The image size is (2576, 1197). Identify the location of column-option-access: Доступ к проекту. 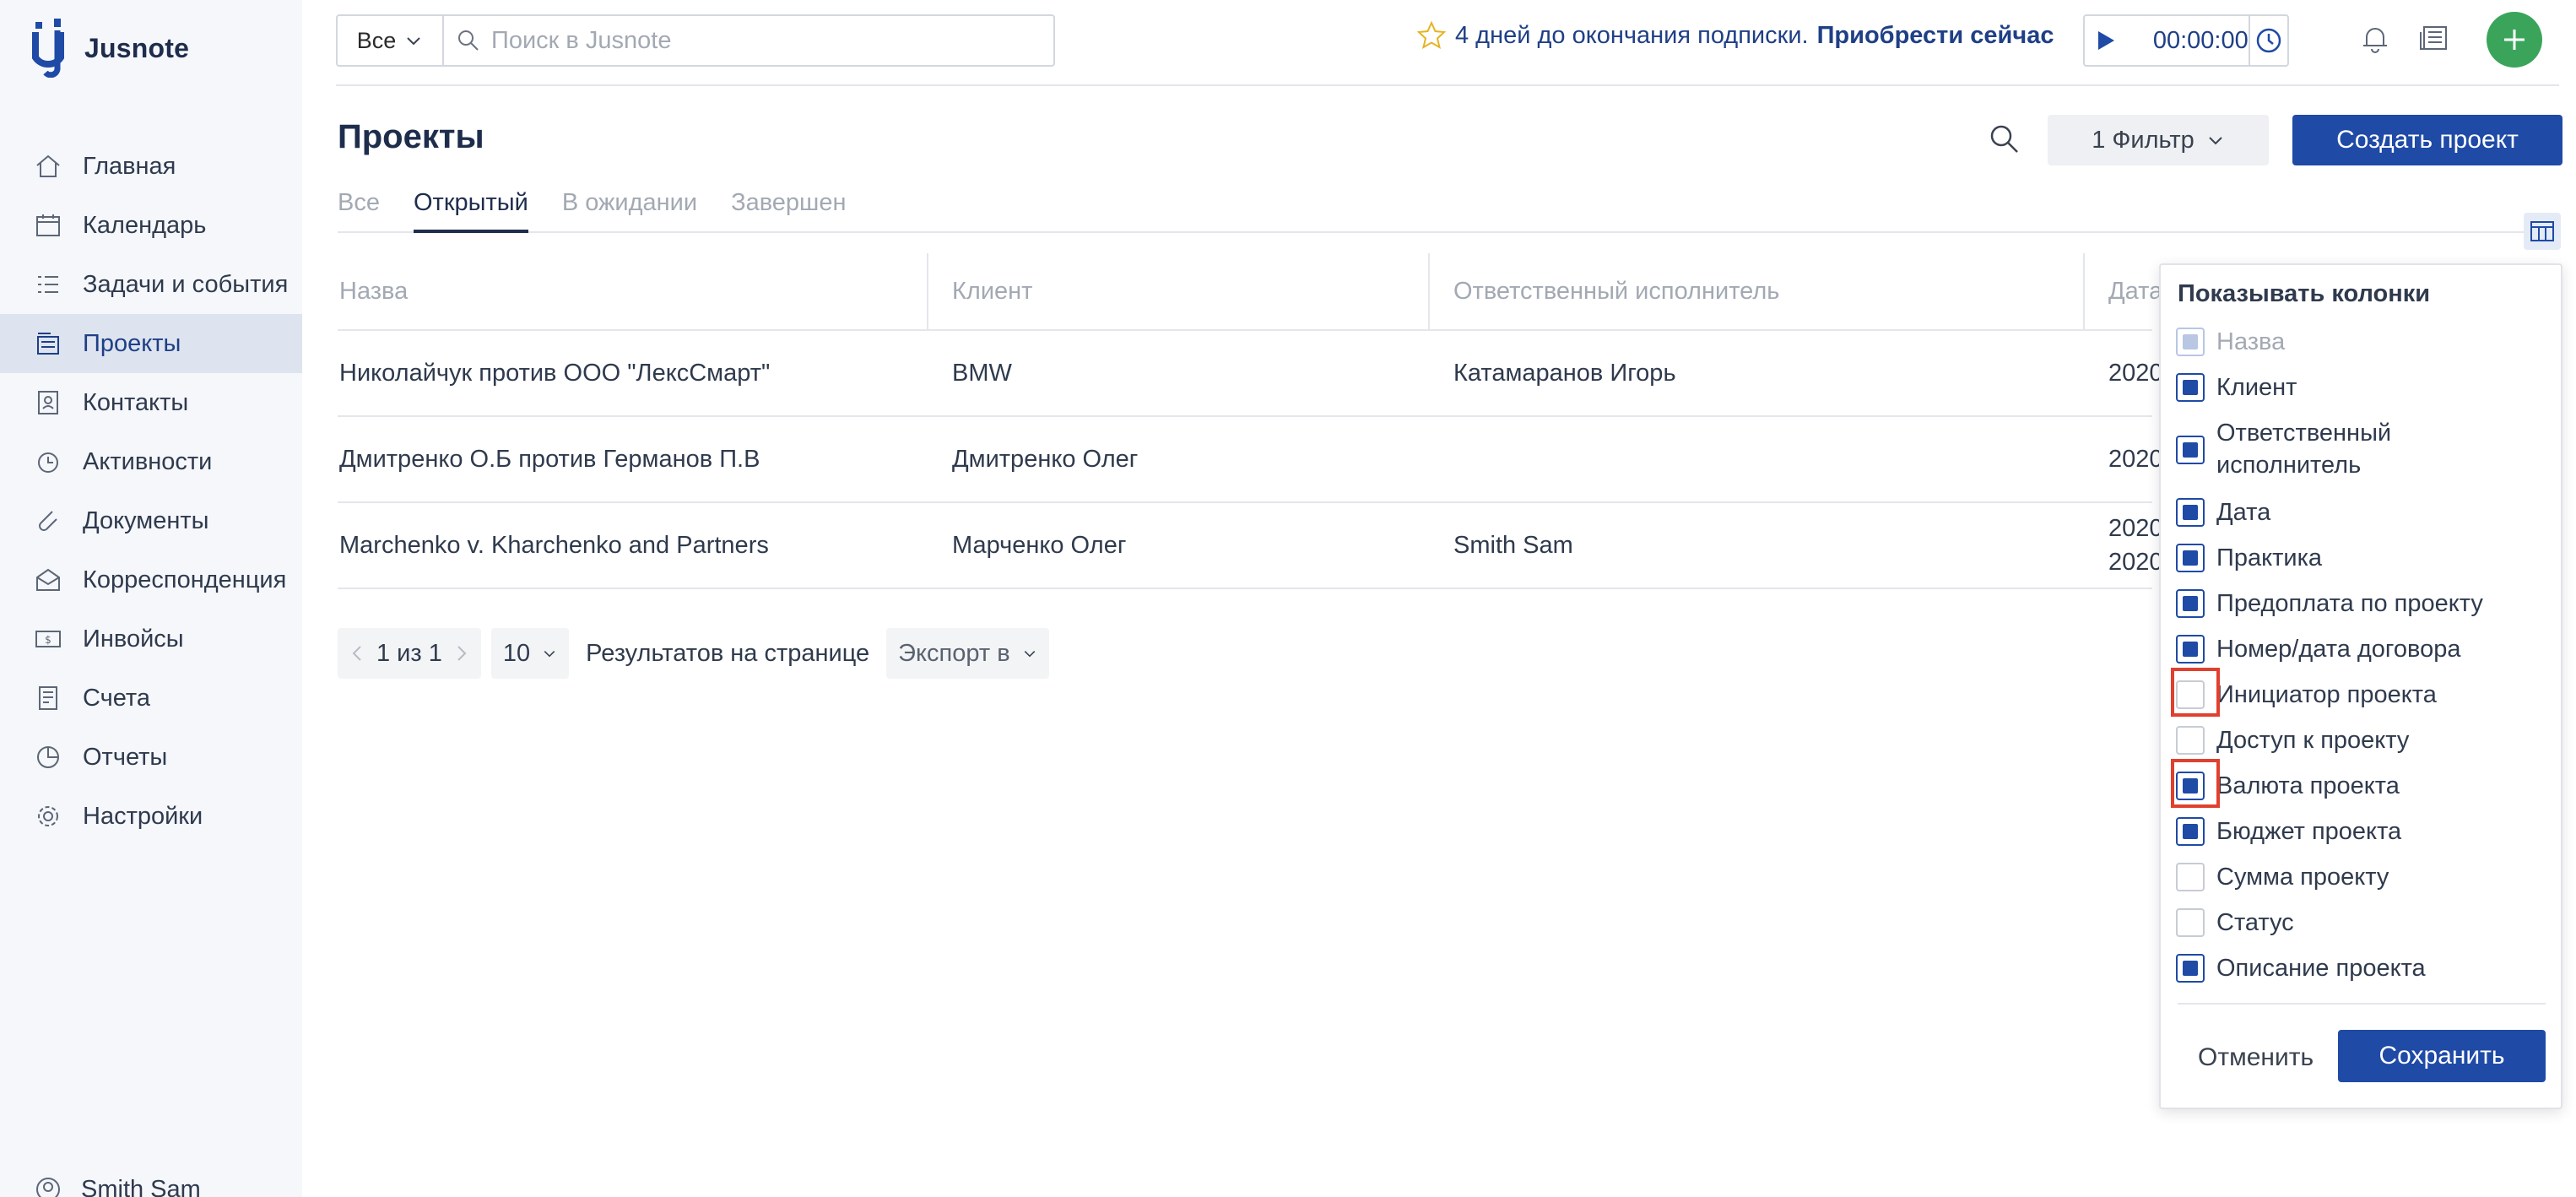
(2292, 740).